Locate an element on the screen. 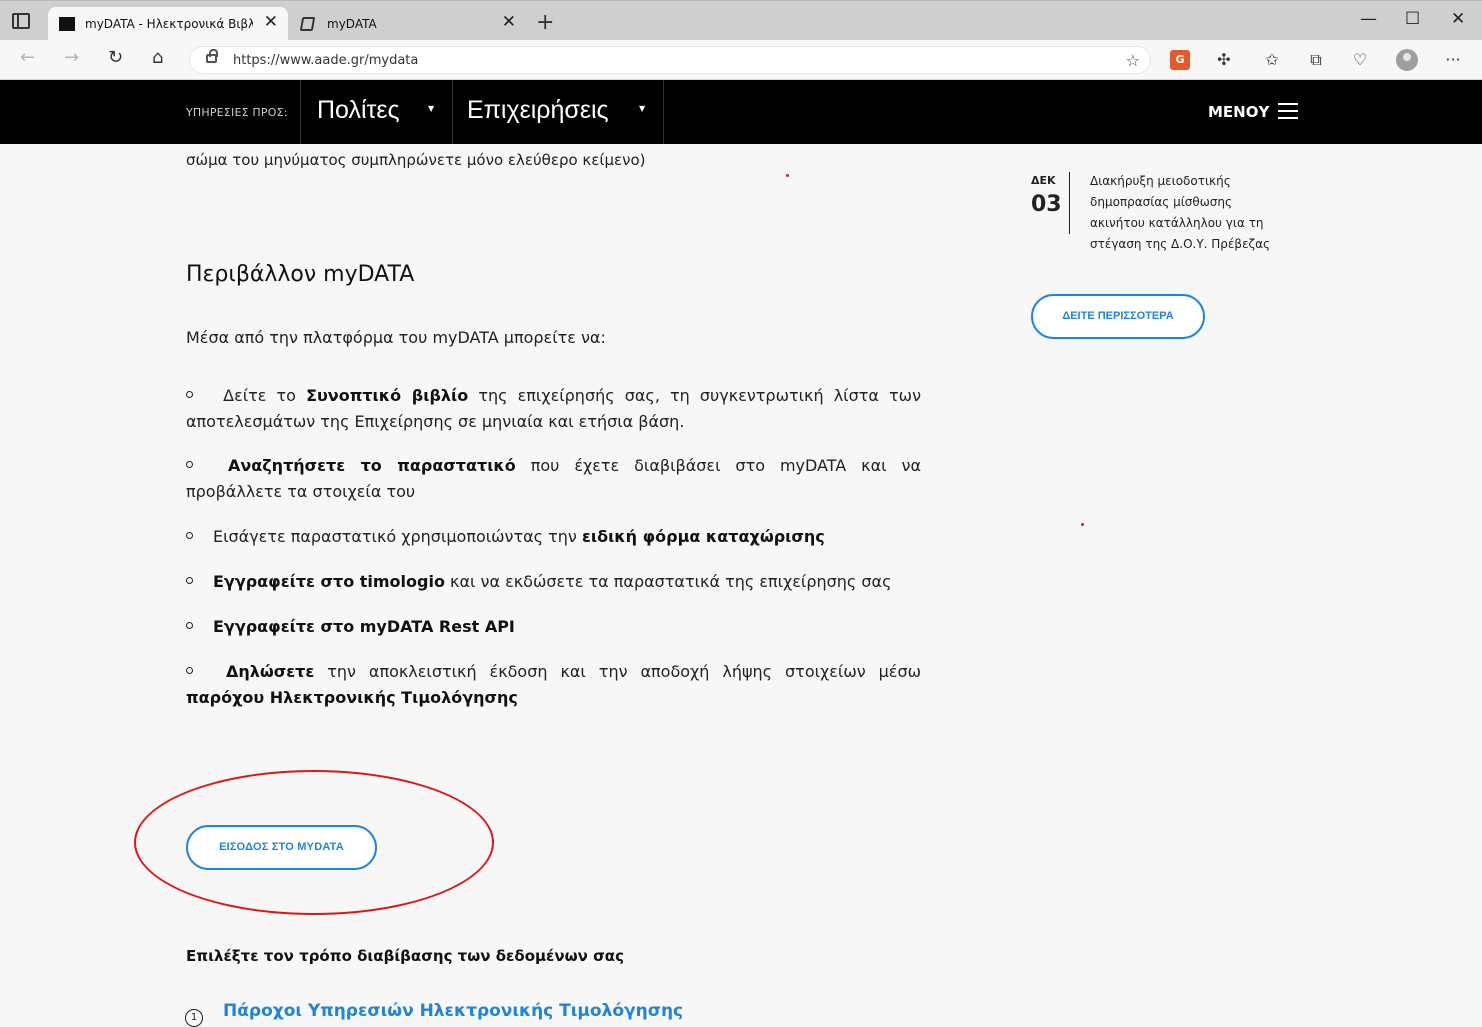 This screenshot has height=1027, width=1482. tab-title: myDATA - Ηλεκτρονικά Βιβλία ΑΑΔΕ is located at coordinates (169, 24).